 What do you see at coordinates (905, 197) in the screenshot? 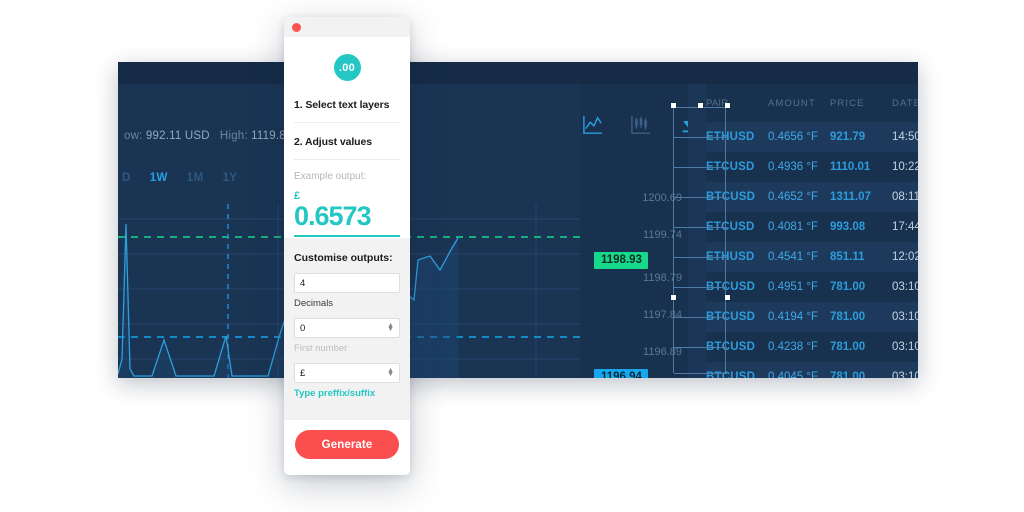
I see `cell-date: 08:11 17/04/17` at bounding box center [905, 197].